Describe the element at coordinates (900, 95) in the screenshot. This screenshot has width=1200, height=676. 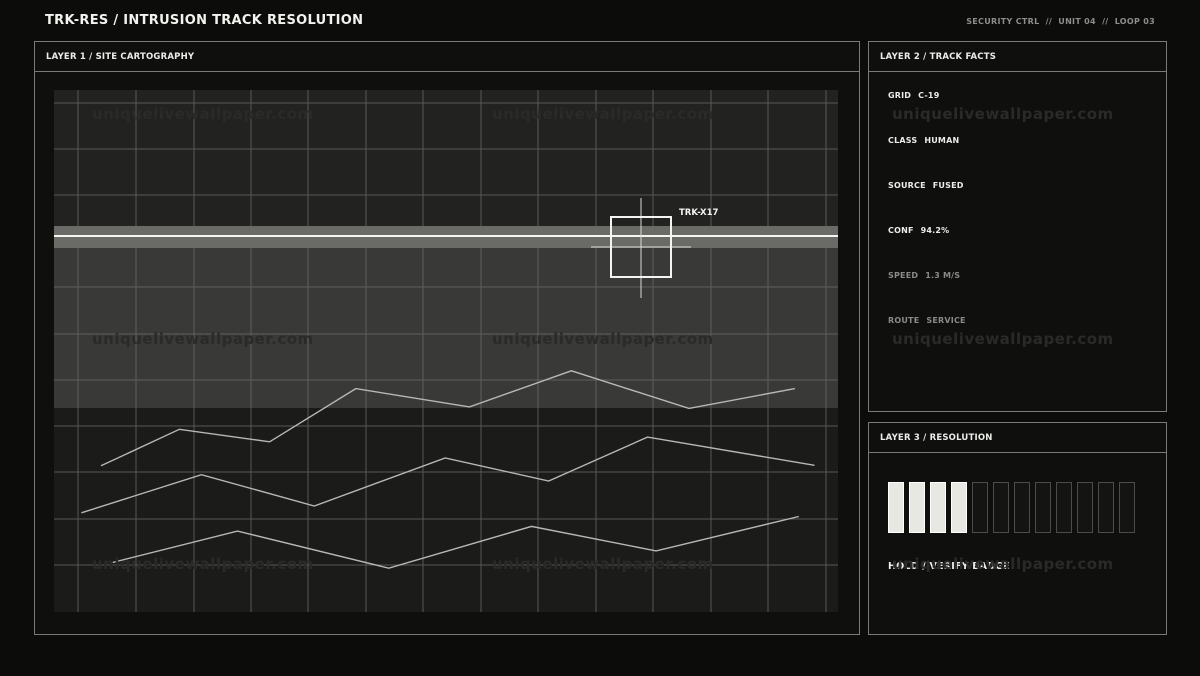
I see `fact-key: GRID` at that location.